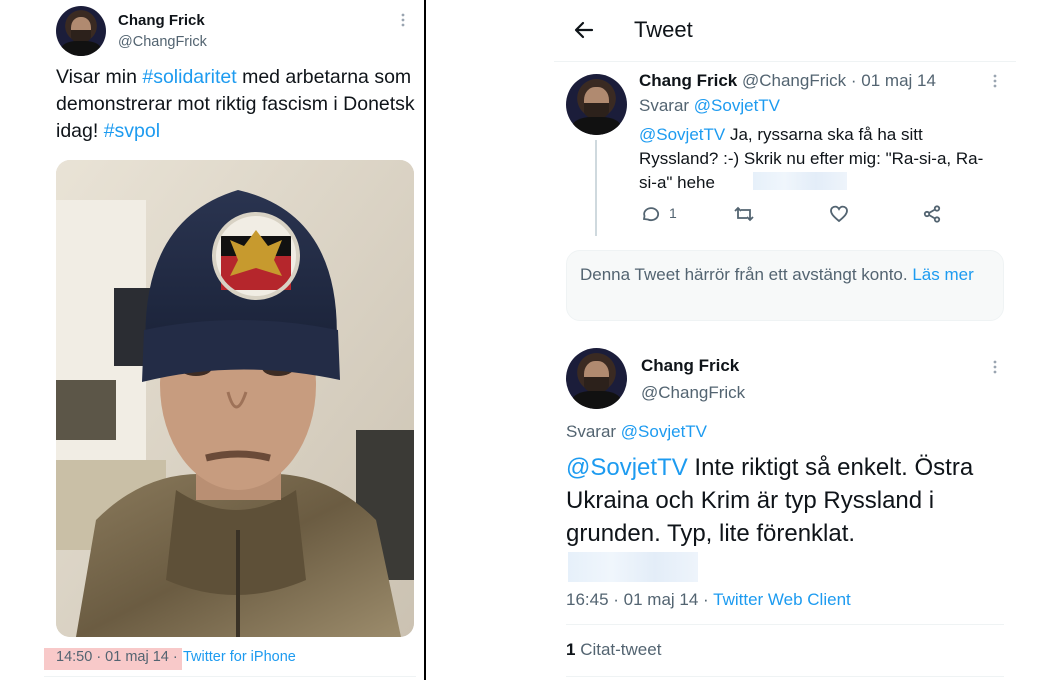  I want to click on reply-icon, so click(650, 216).